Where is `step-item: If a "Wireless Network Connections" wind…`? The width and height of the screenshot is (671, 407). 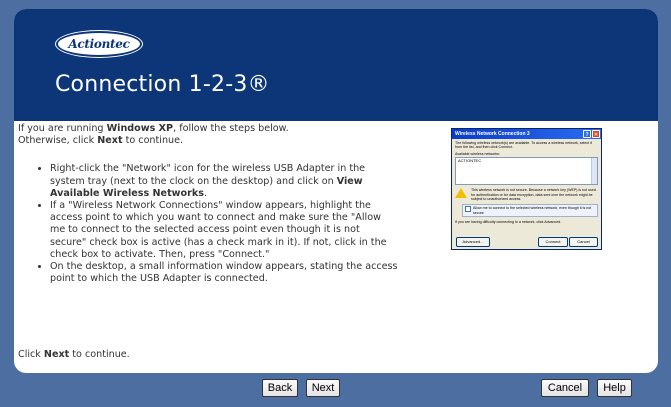
step-item: If a "Wireless Network Connections" wind… is located at coordinates (224, 230).